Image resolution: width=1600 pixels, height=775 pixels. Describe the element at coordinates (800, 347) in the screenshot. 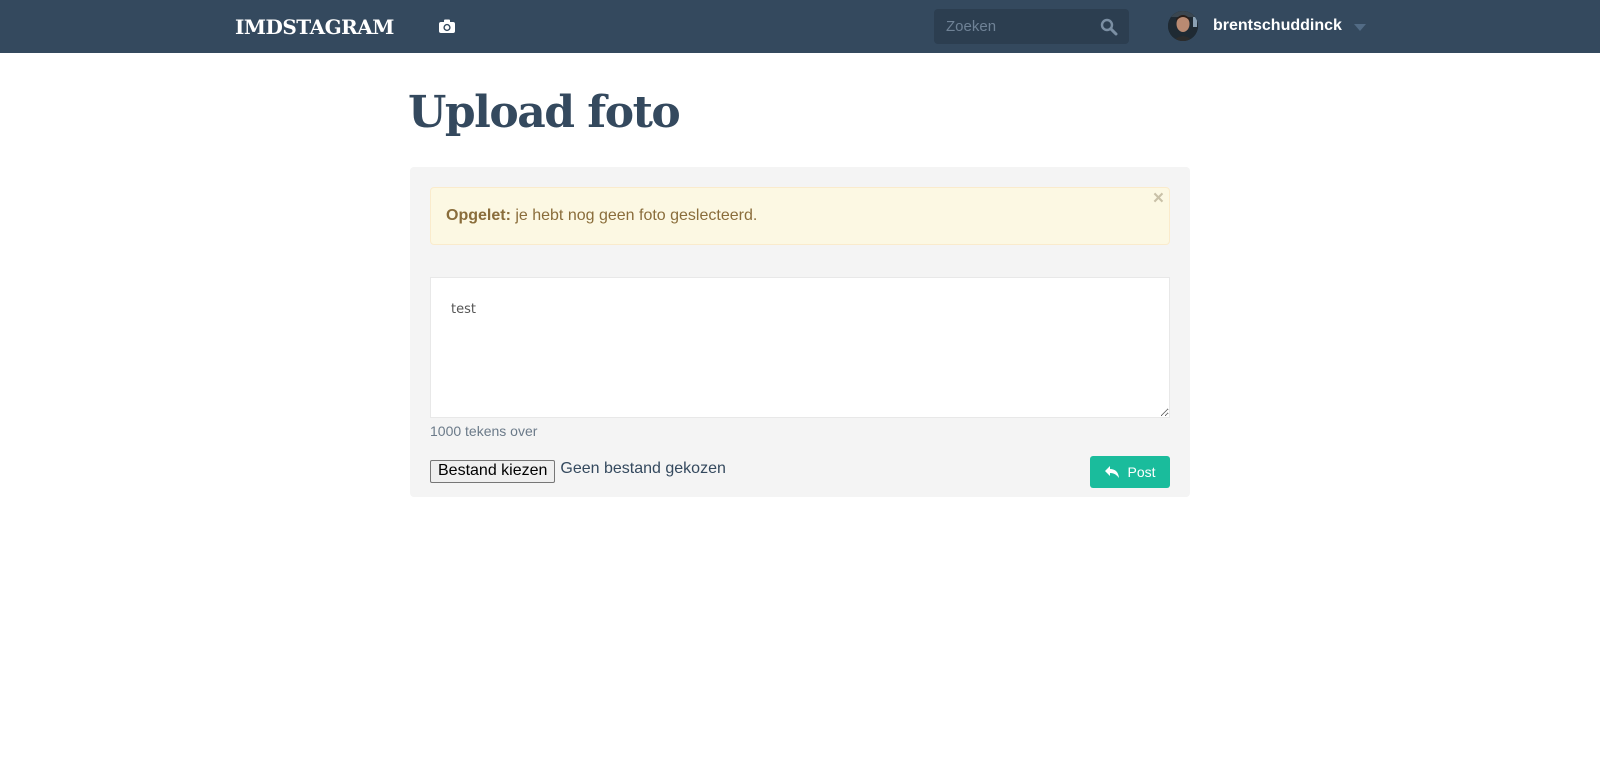

I see `description-textarea: test` at that location.